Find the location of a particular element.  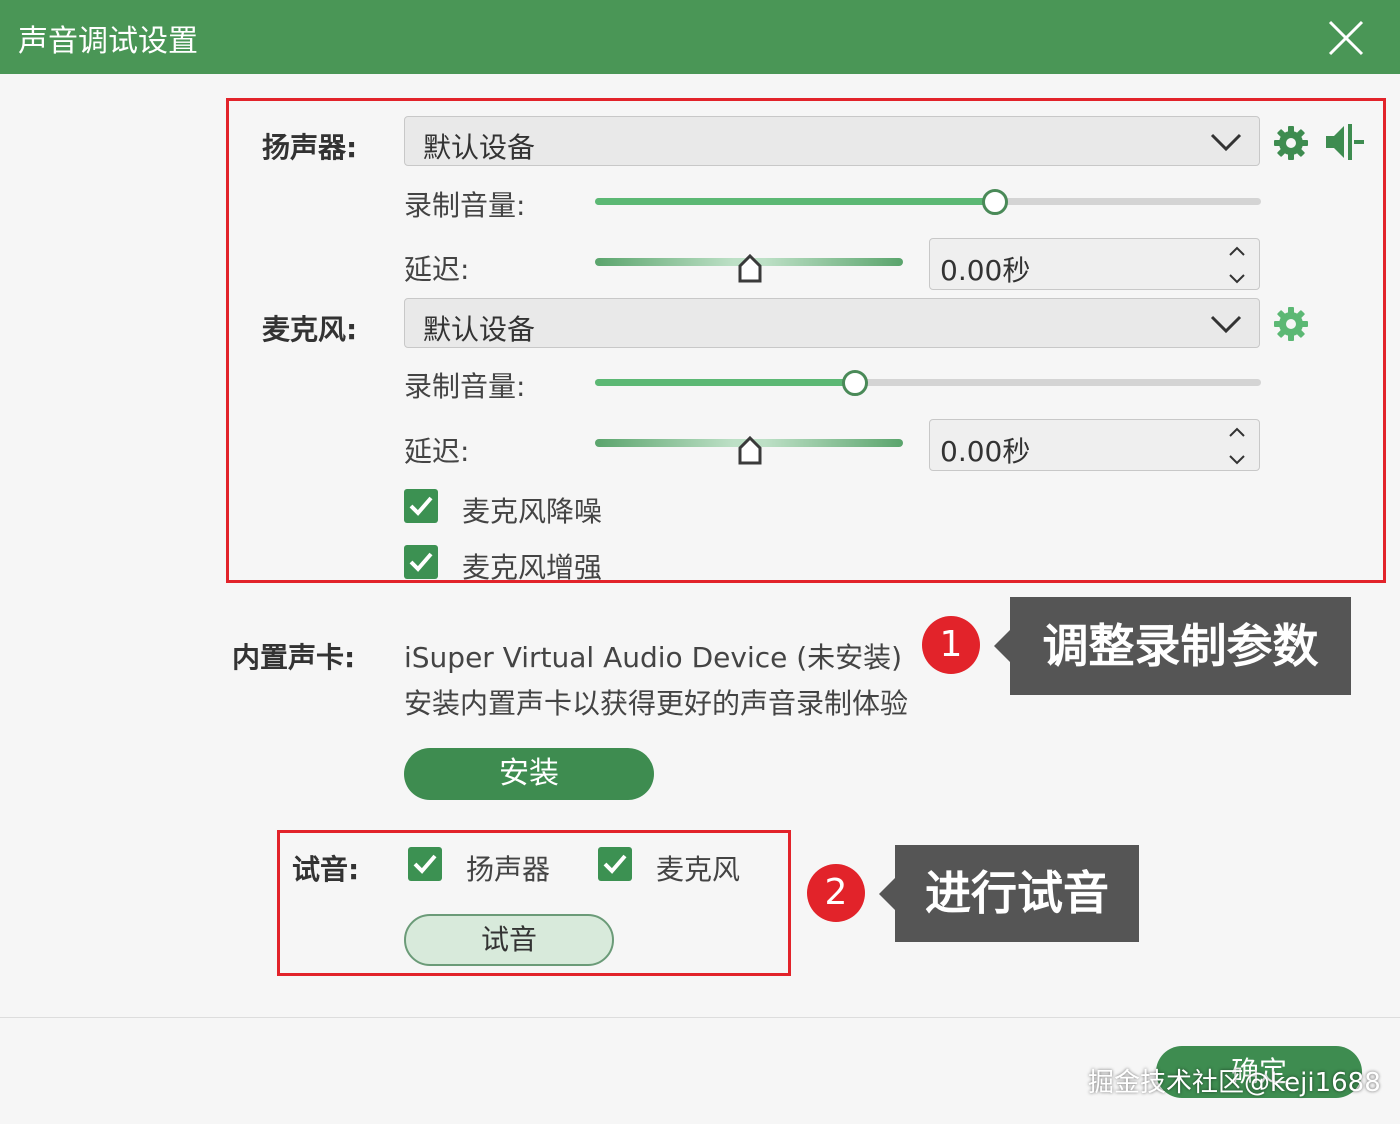

annotation-text-1: 调整录制参数 is located at coordinates (1180, 646).